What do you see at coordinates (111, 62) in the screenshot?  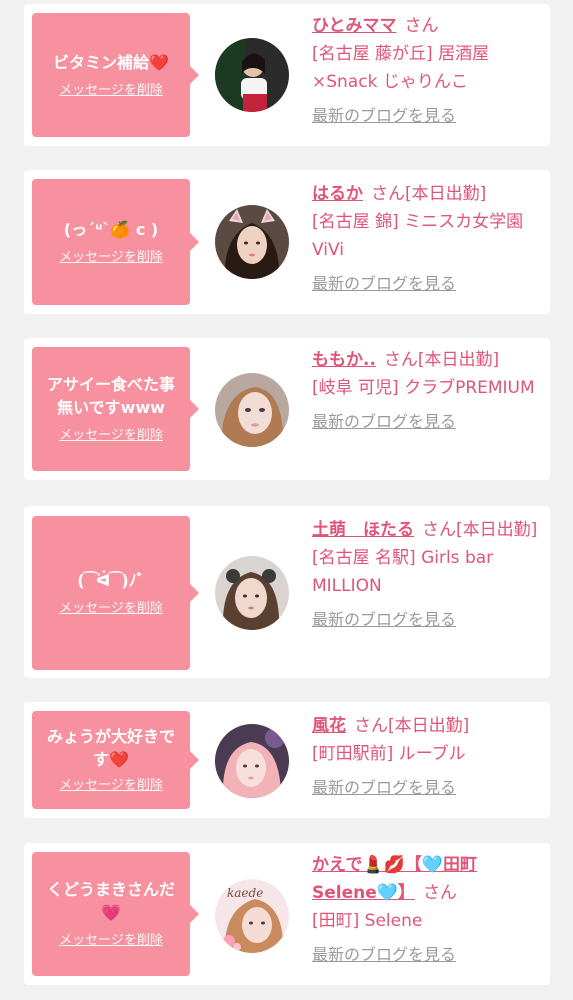 I see `message-text: ビタミン補給❤️` at bounding box center [111, 62].